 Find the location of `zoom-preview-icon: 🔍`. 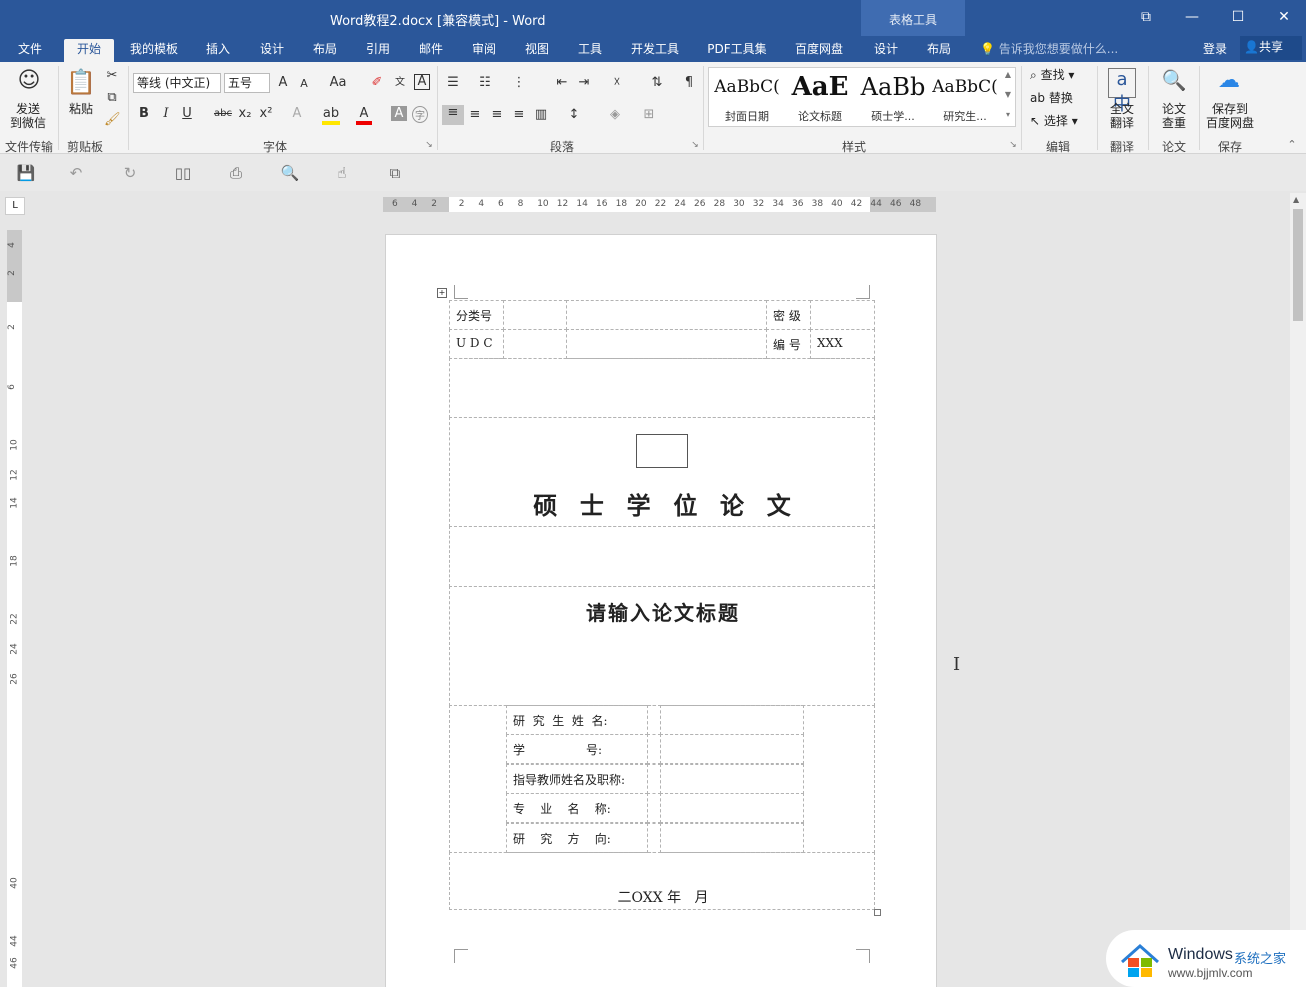

zoom-preview-icon: 🔍 is located at coordinates (290, 173).